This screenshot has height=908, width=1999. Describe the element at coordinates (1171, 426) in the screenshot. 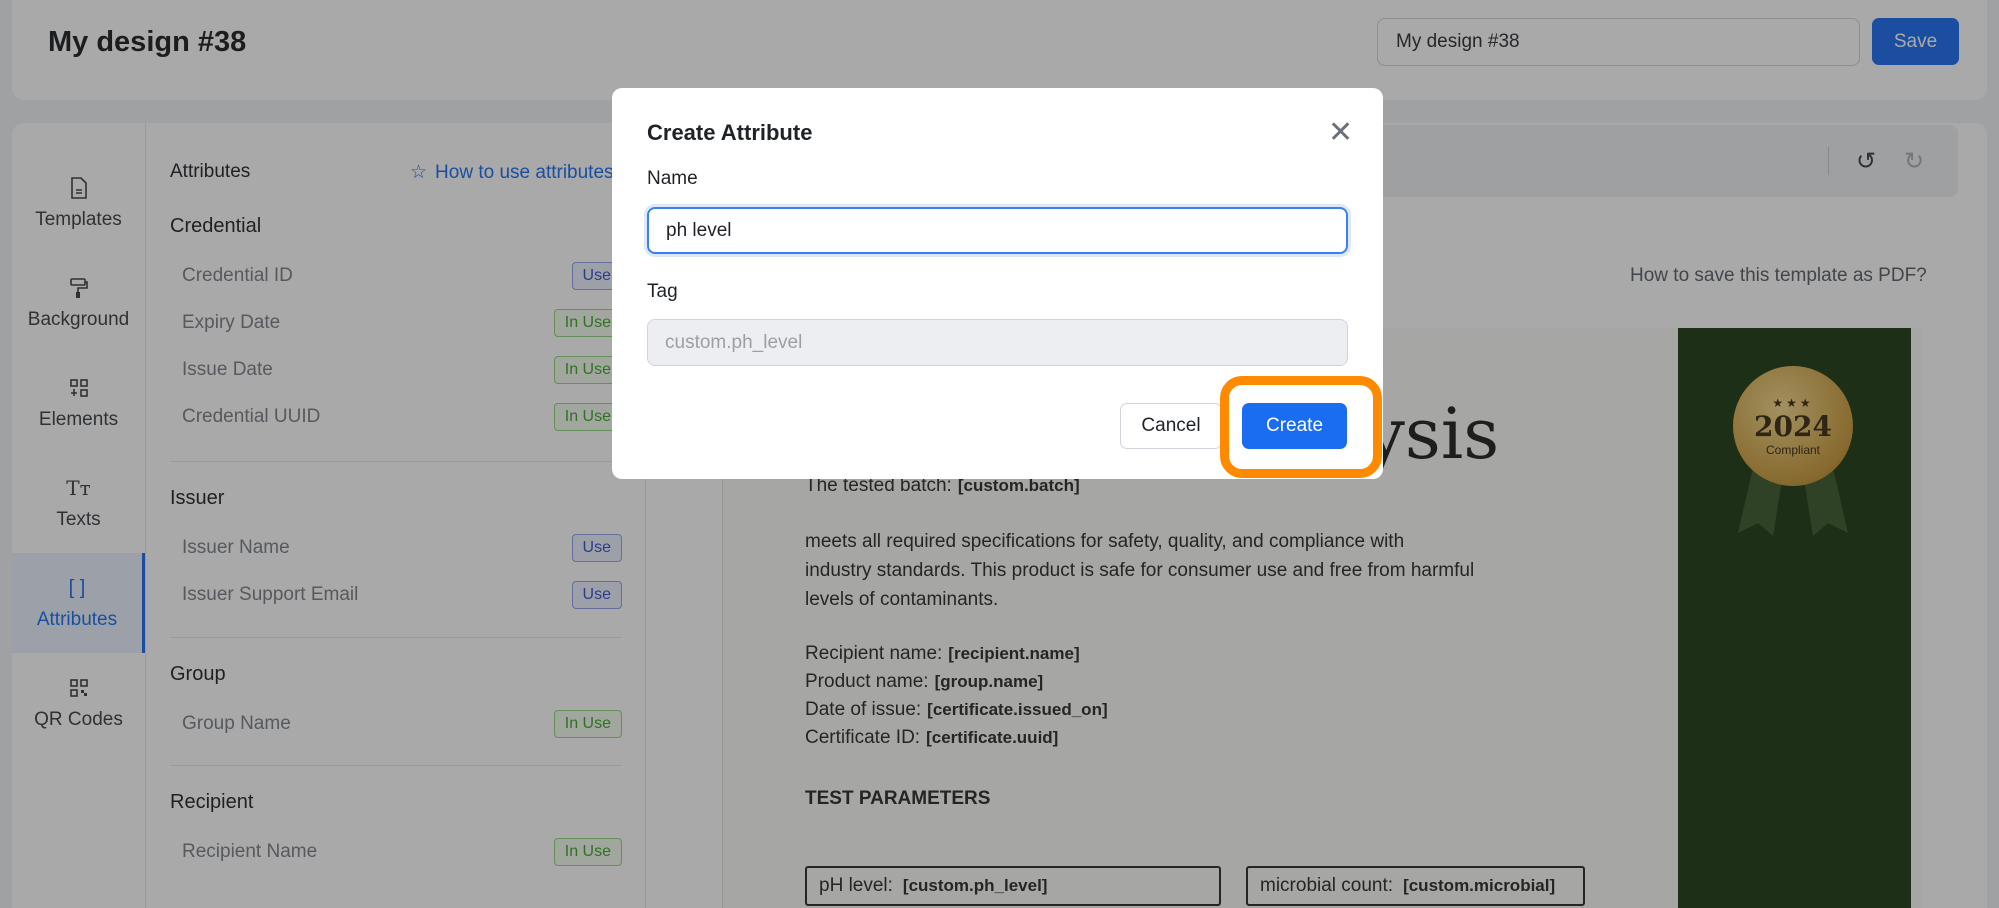

I see `cancel-button: Cancel` at that location.